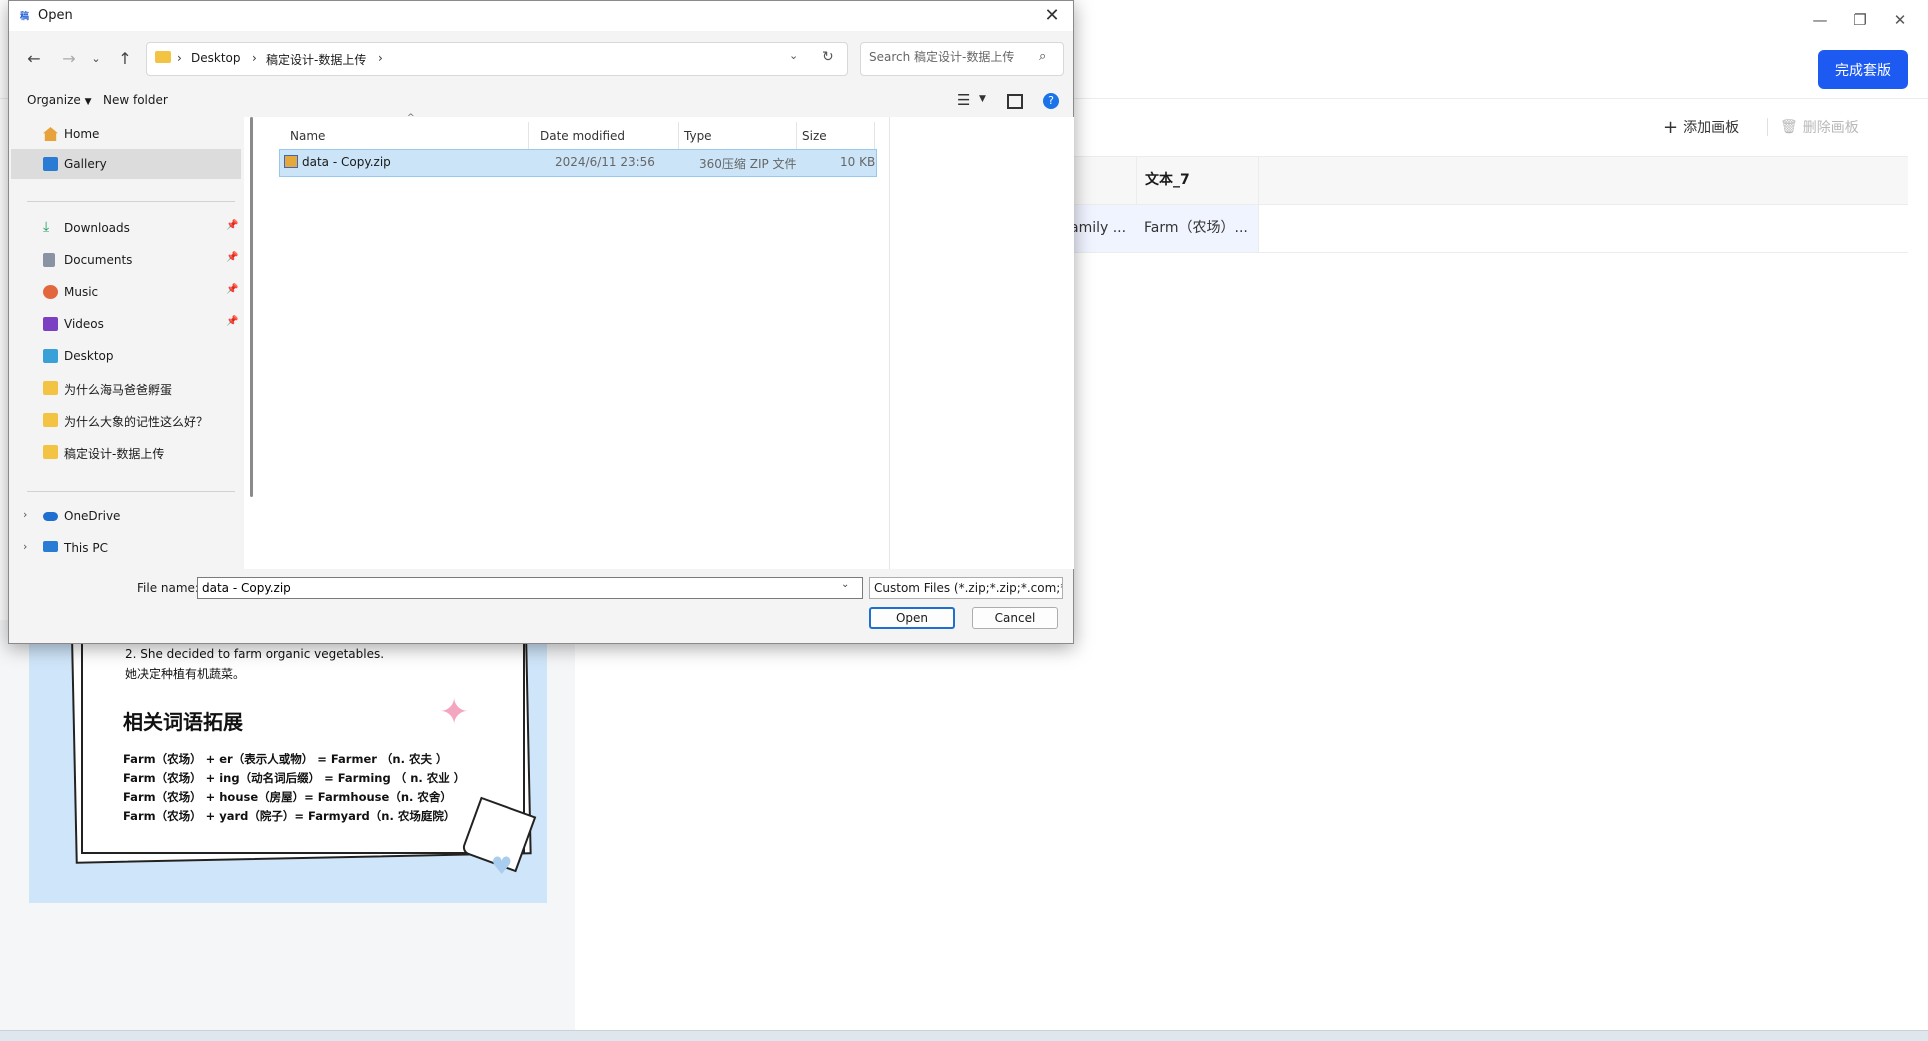 This screenshot has width=1928, height=1041. What do you see at coordinates (126, 292) in the screenshot?
I see `nav-item-music: Music 📌` at bounding box center [126, 292].